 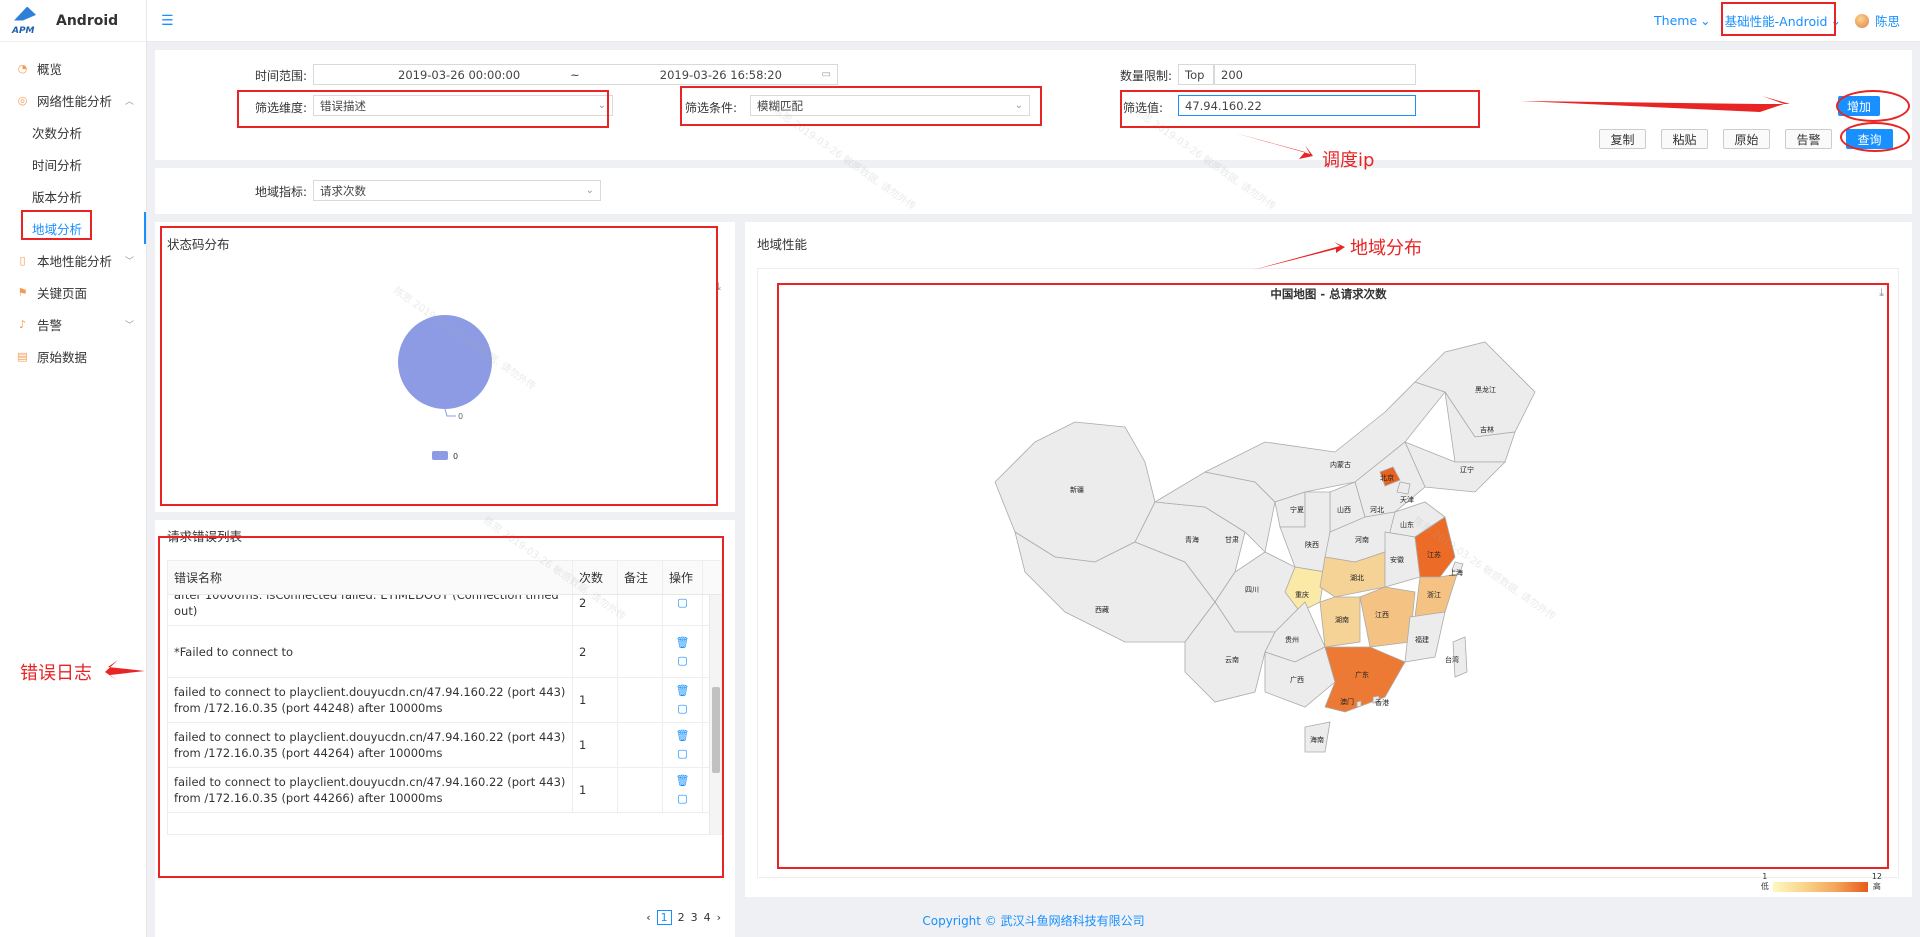 What do you see at coordinates (73, 164) in the screenshot?
I see `sidebar-item-time-analysis: 时间分析` at bounding box center [73, 164].